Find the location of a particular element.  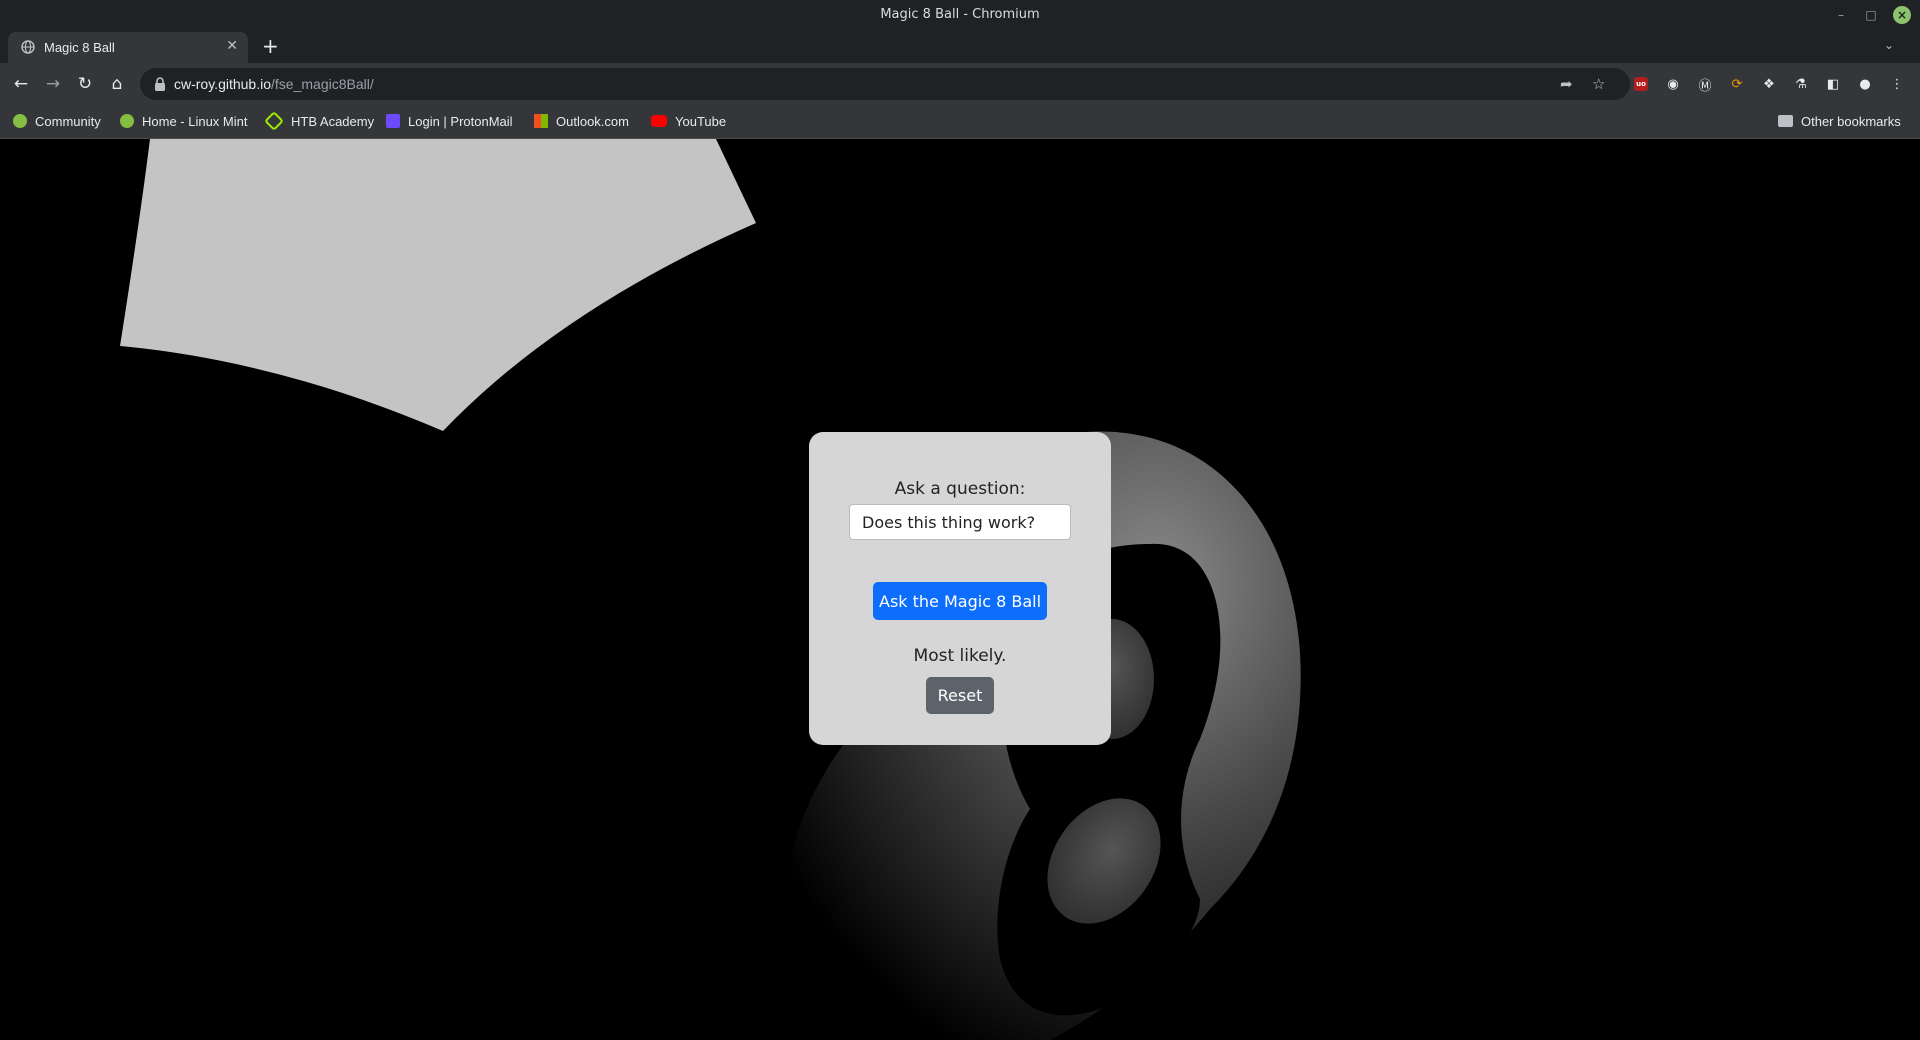

grey-wedge-shape is located at coordinates (438, 285).